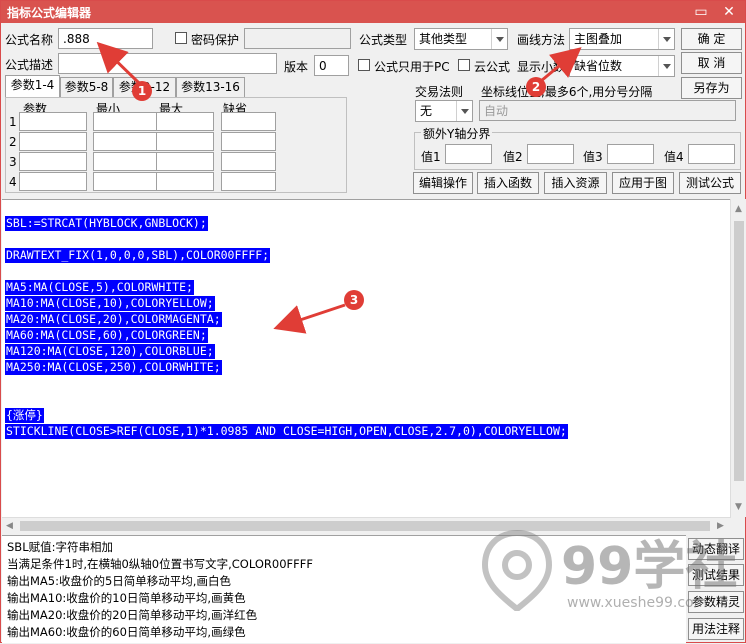 Image resolution: width=746 pixels, height=644 pixels. Describe the element at coordinates (354, 300) in the screenshot. I see `annotation-badge-3: 3` at that location.